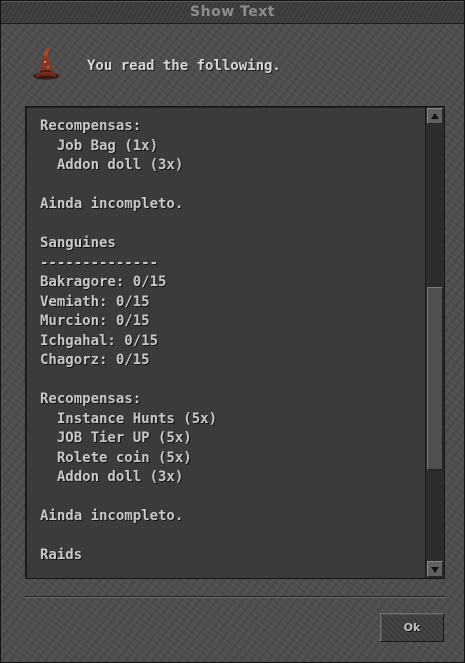 Image resolution: width=465 pixels, height=663 pixels. I want to click on header-message: You read the following., so click(184, 66).